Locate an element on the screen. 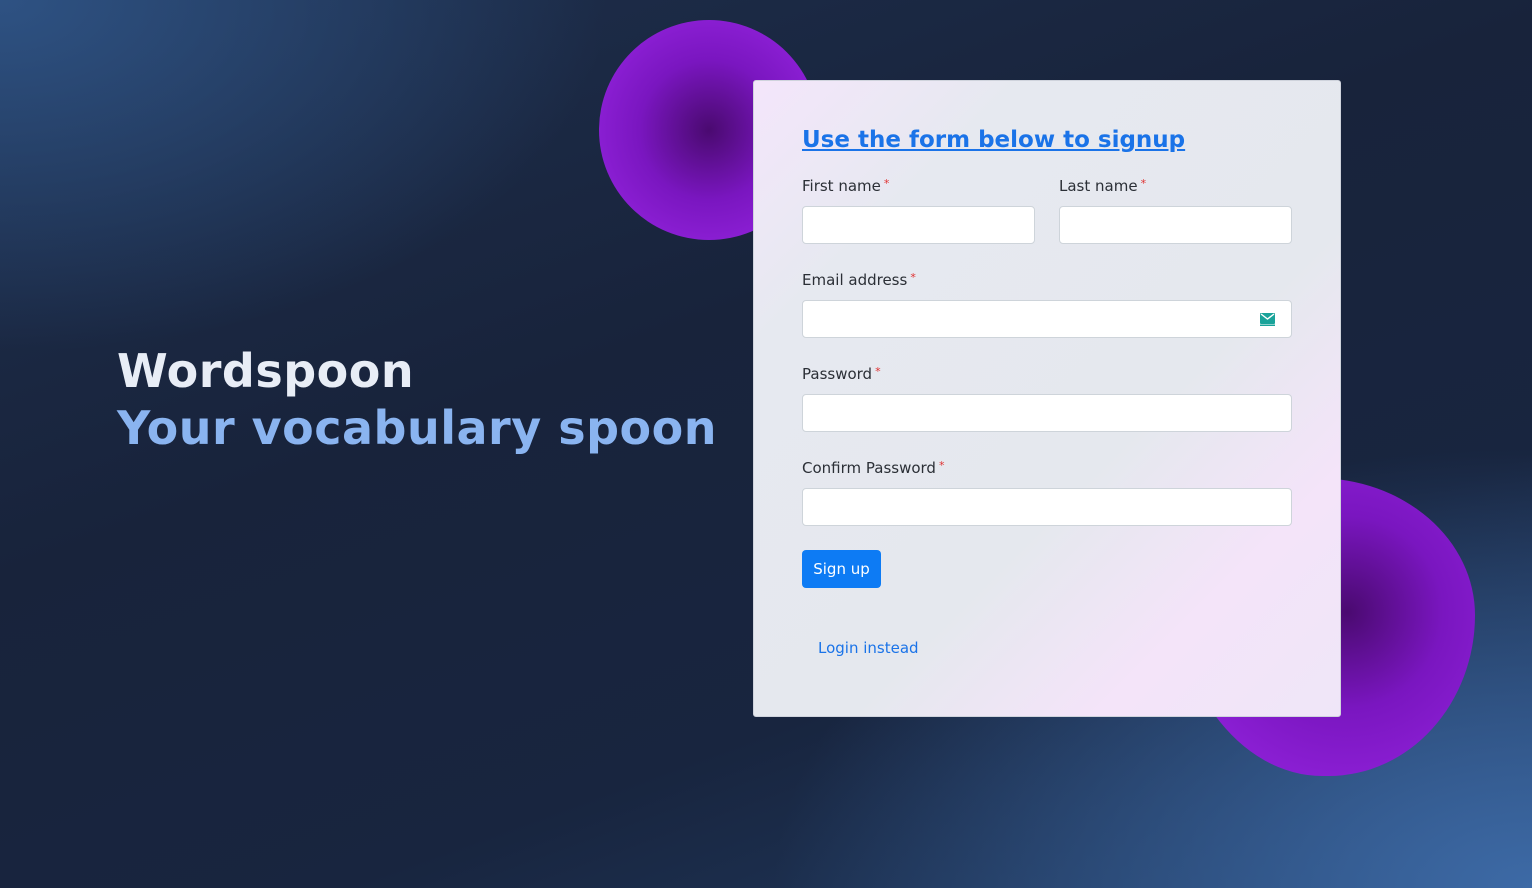  email-label-text: Email address is located at coordinates (855, 280).